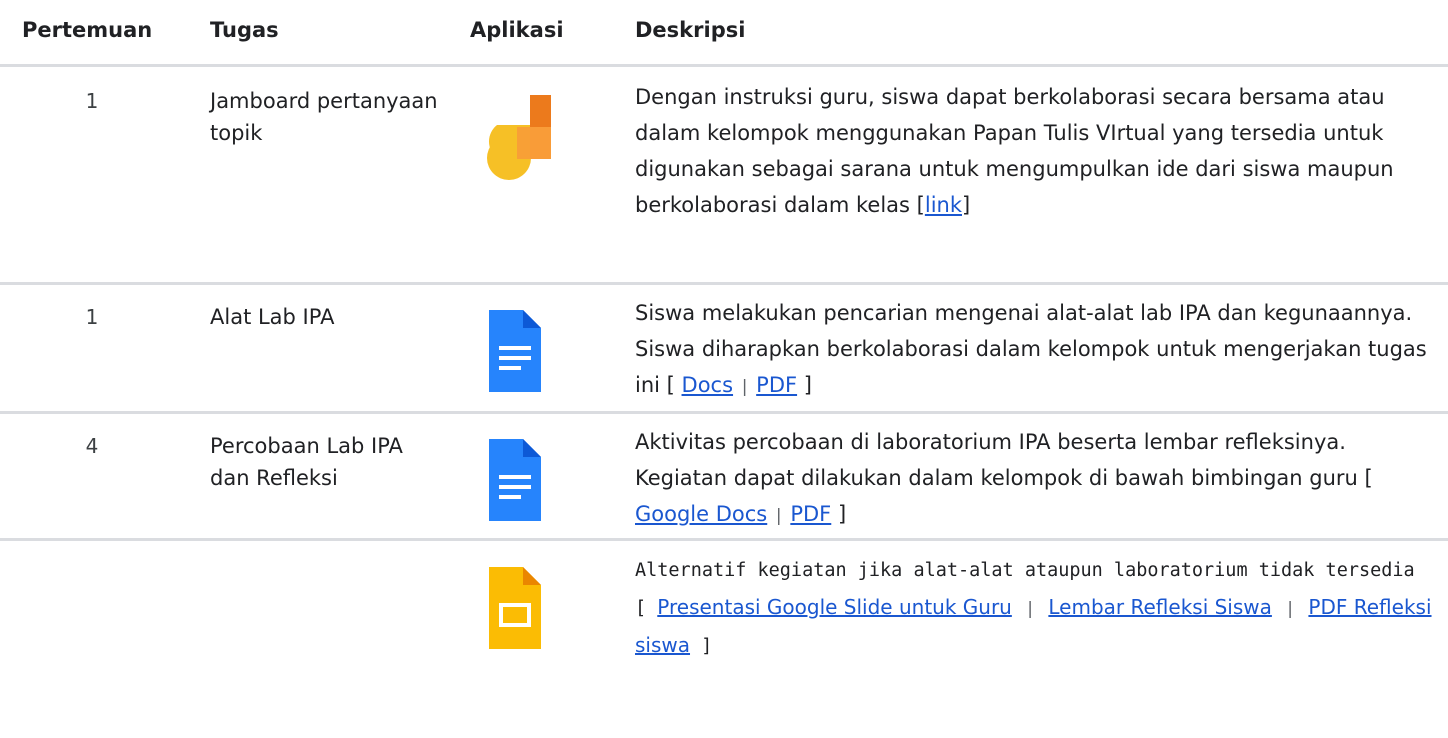 This screenshot has height=738, width=1448. I want to click on table-header: Pertemuan Tugas Aplikasi Deskripsi, so click(724, 33).